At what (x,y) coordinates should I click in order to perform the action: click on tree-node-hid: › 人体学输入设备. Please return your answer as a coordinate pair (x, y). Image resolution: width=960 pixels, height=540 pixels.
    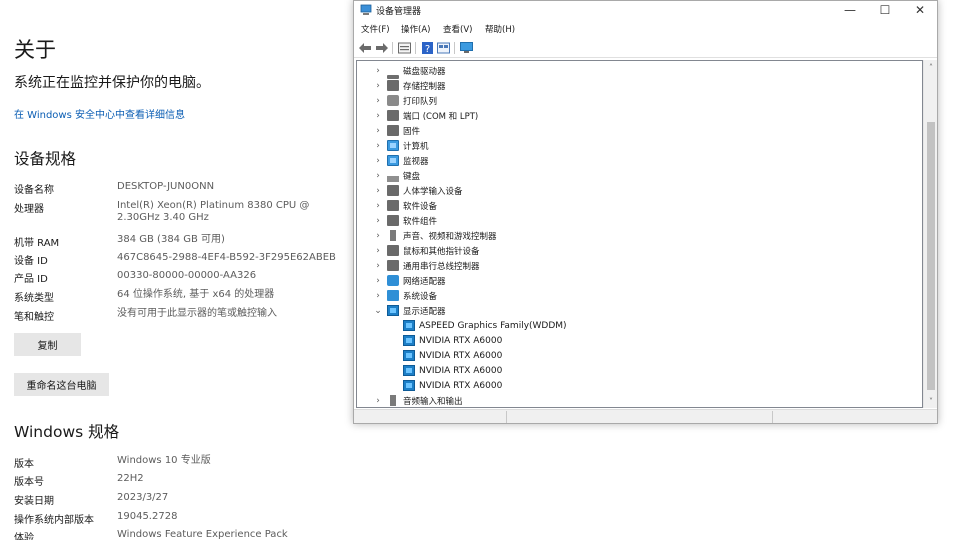
    Looking at the image, I should click on (418, 190).